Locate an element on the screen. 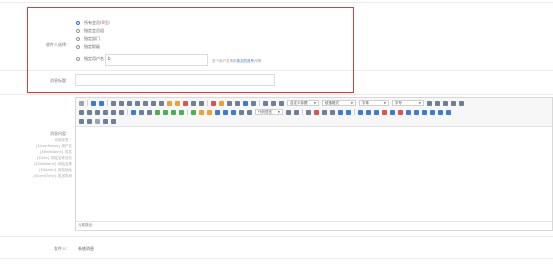 This screenshot has width=553, height=270. case-upper-icon is located at coordinates (113, 112).